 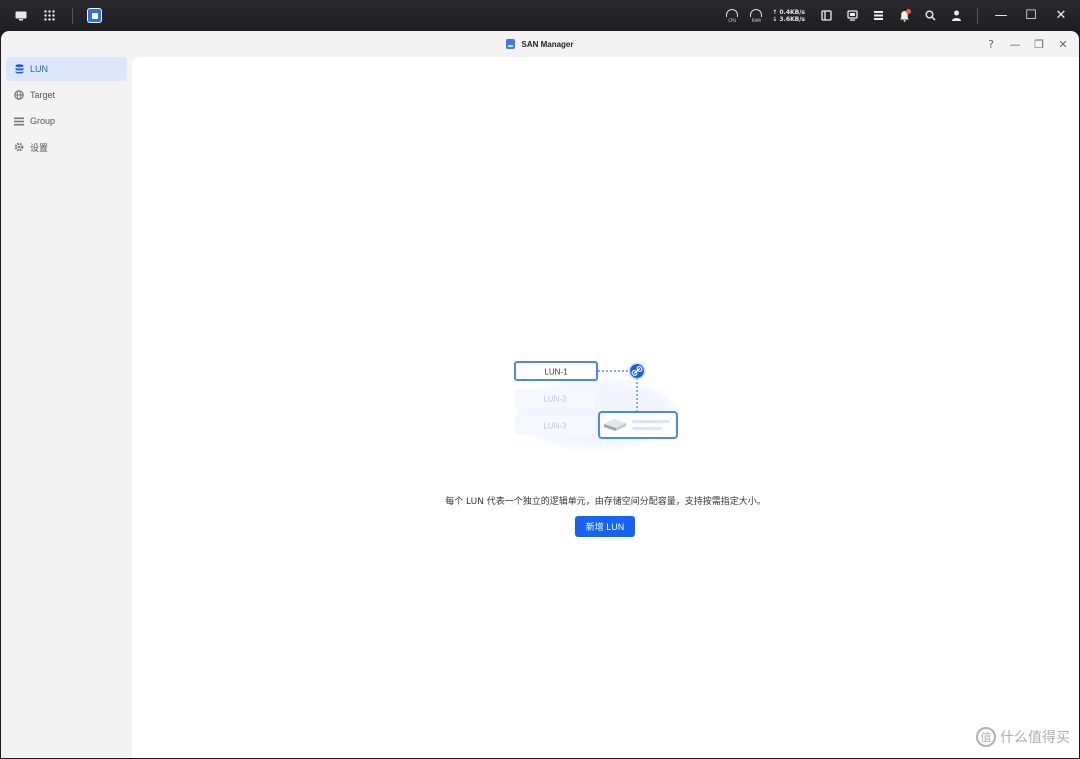 What do you see at coordinates (43, 121) in the screenshot?
I see `sidebar-item-label: Group` at bounding box center [43, 121].